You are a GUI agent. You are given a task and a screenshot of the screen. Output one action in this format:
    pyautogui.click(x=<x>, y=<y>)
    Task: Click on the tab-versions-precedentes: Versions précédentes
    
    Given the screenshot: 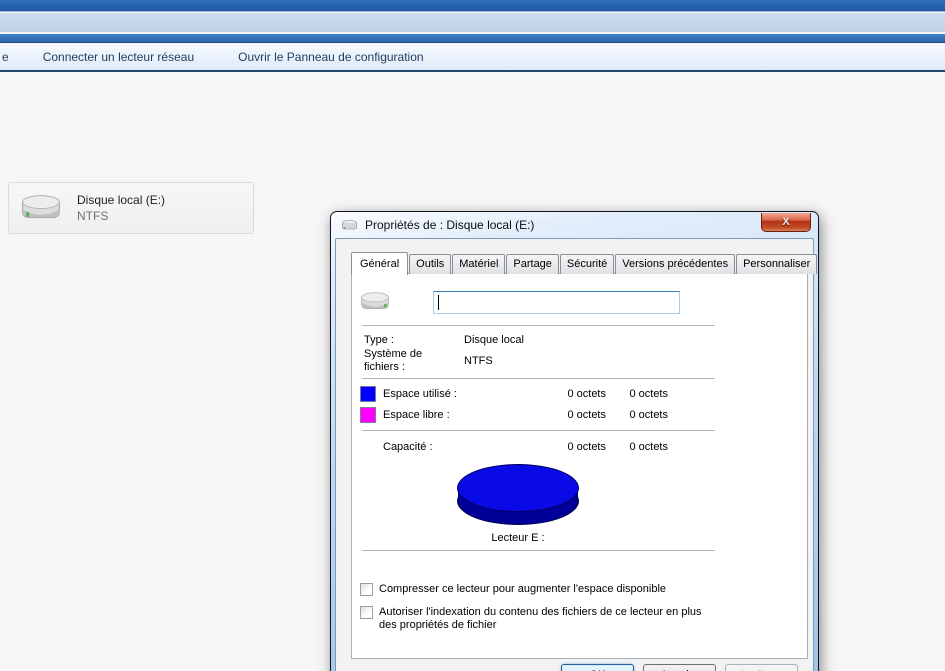 What is the action you would take?
    pyautogui.click(x=675, y=264)
    